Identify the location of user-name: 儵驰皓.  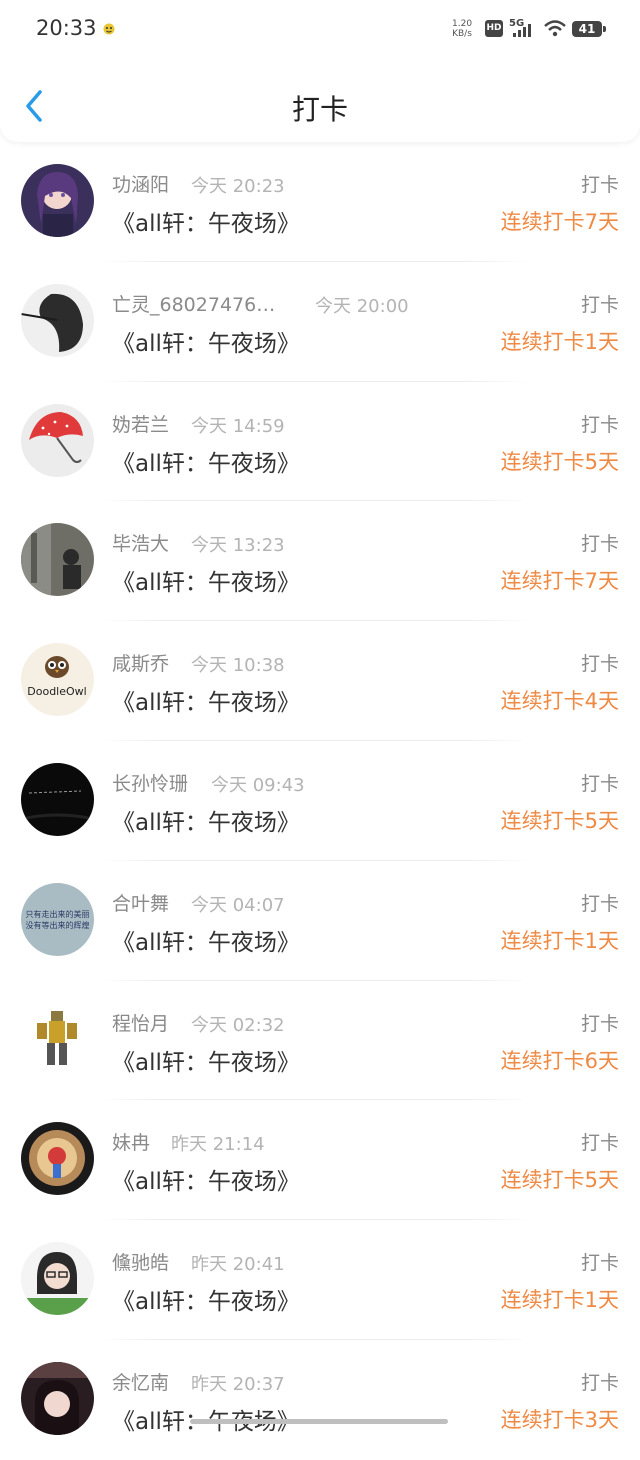
(141, 1263).